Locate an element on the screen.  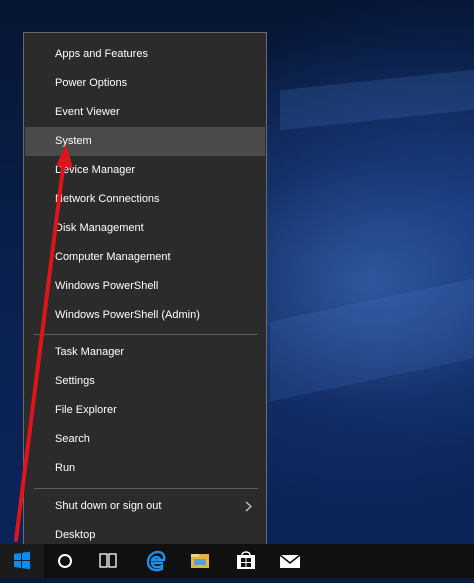
windows-start-icon is located at coordinates (22, 560).